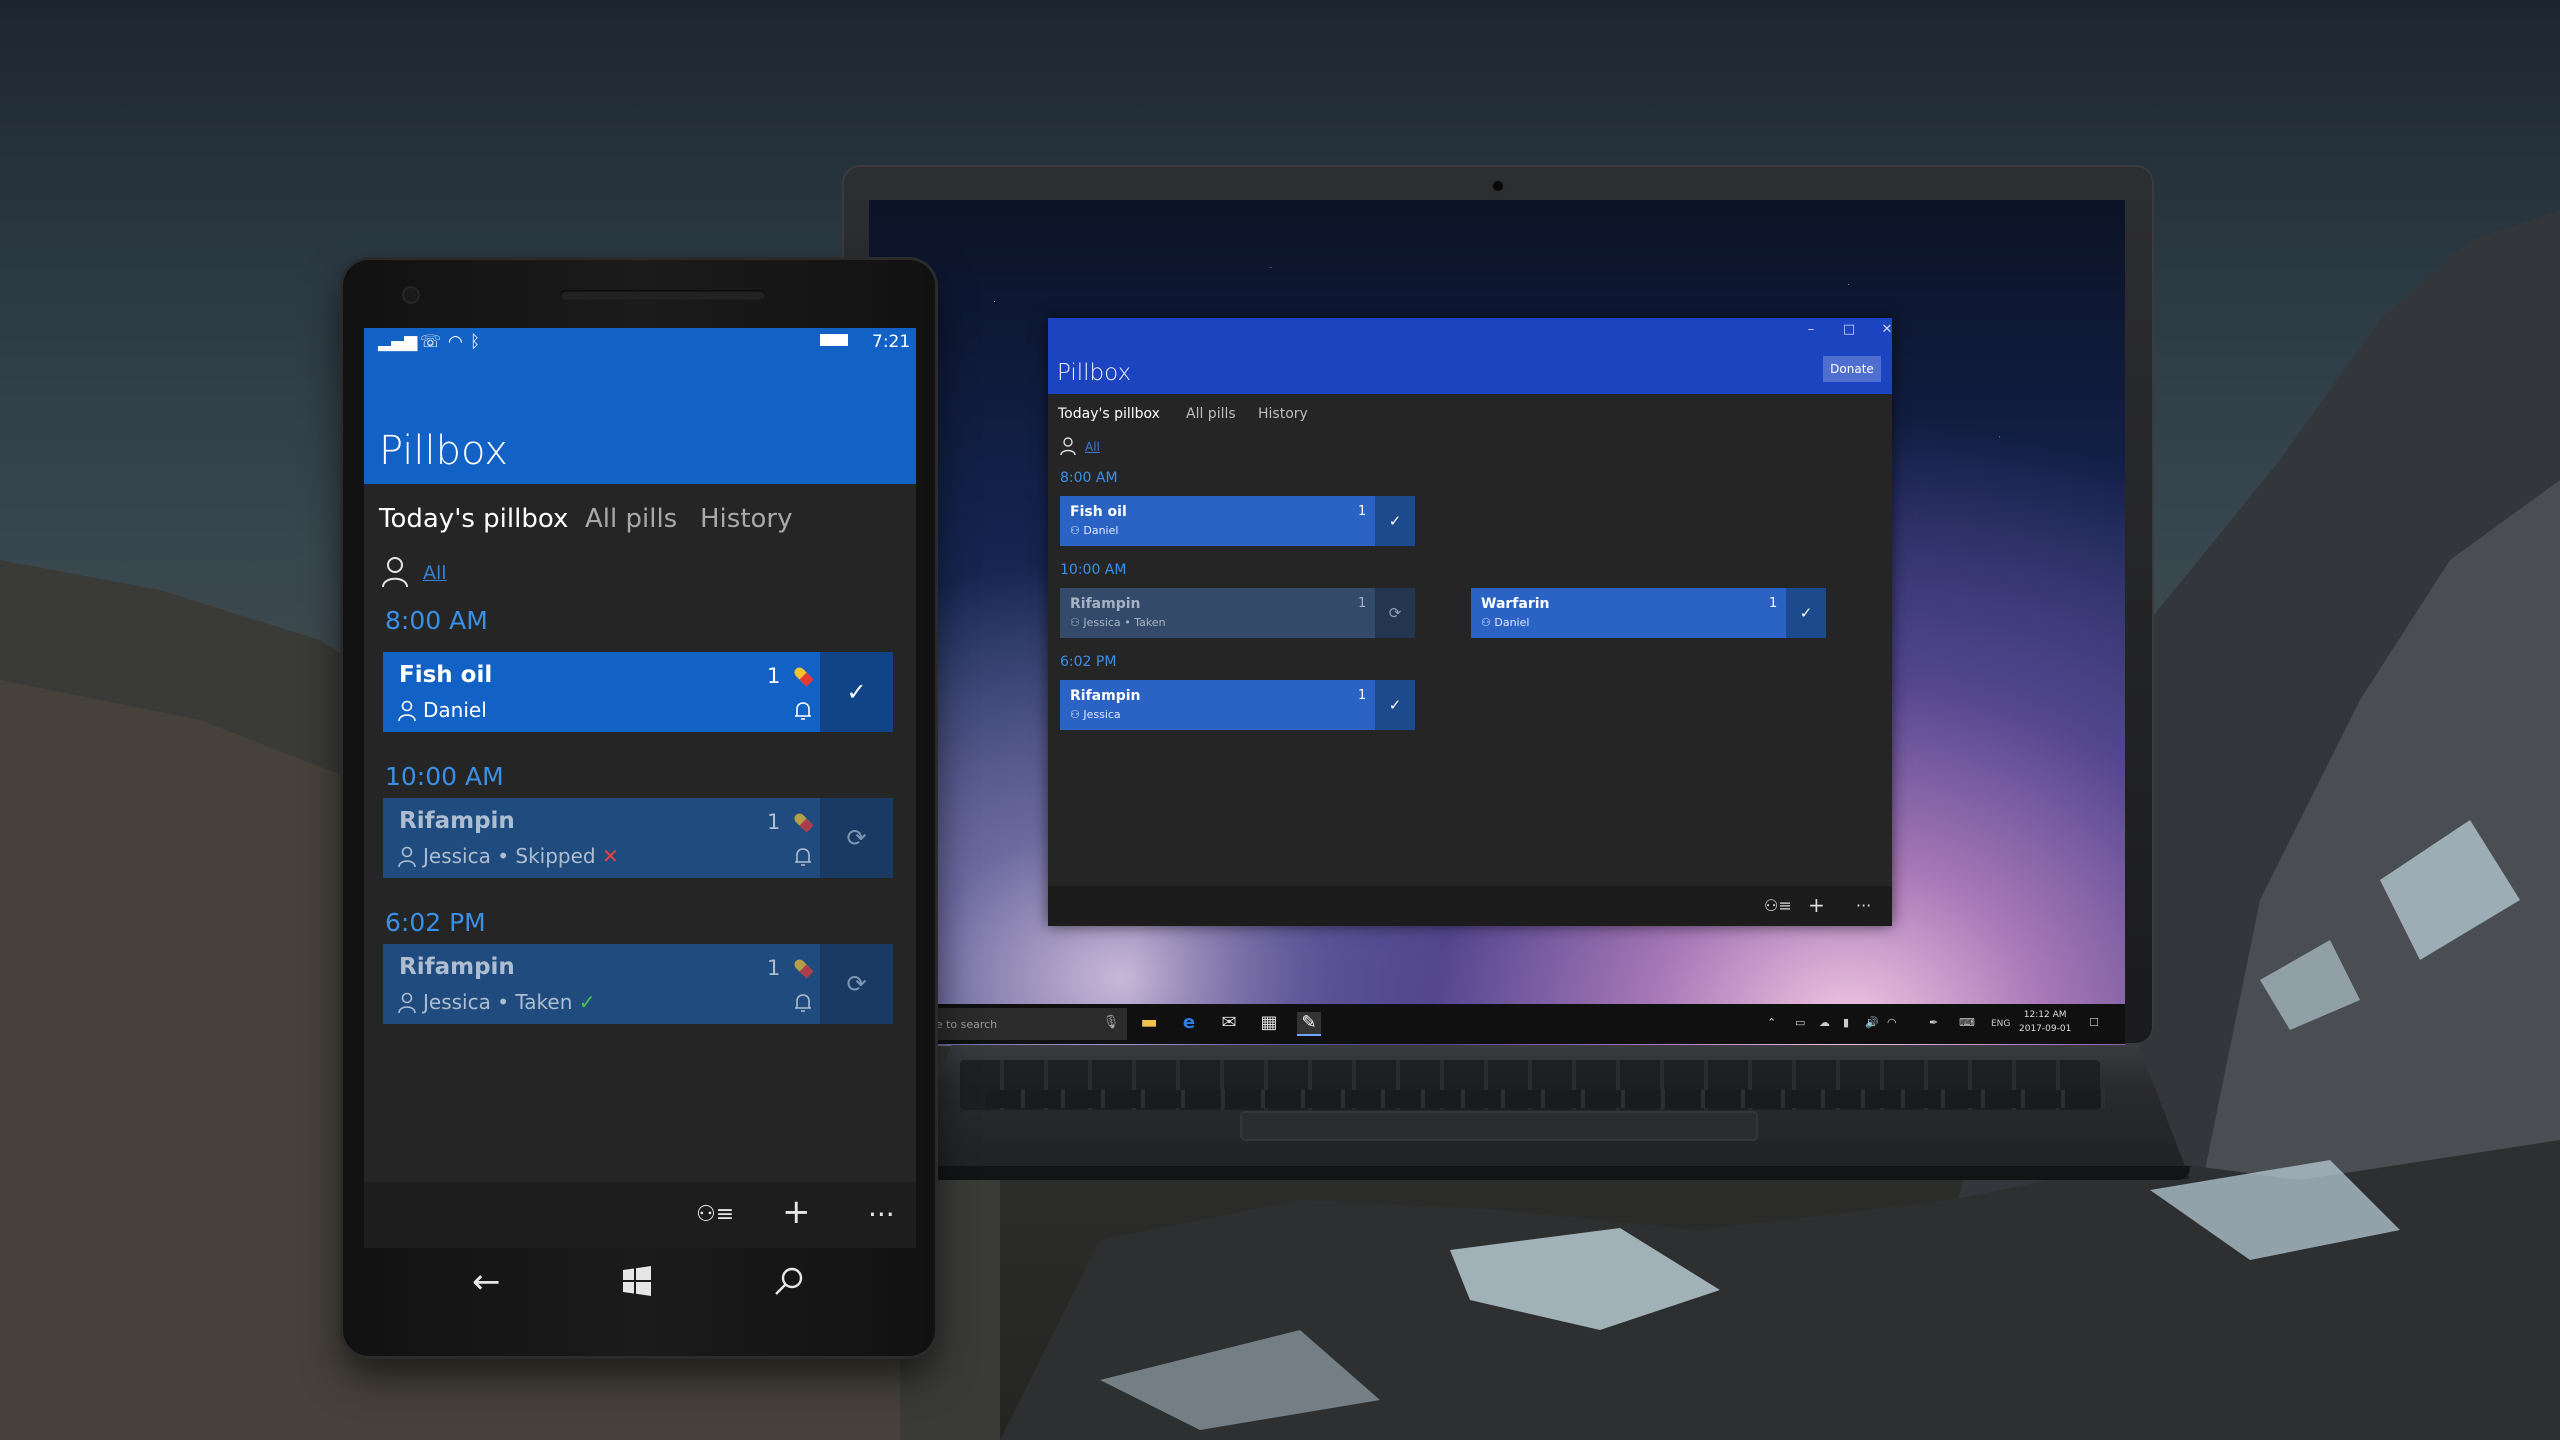 This screenshot has width=2560, height=1440. Describe the element at coordinates (1967, 1022) in the screenshot. I see `keyboard-icon: ⌨` at that location.